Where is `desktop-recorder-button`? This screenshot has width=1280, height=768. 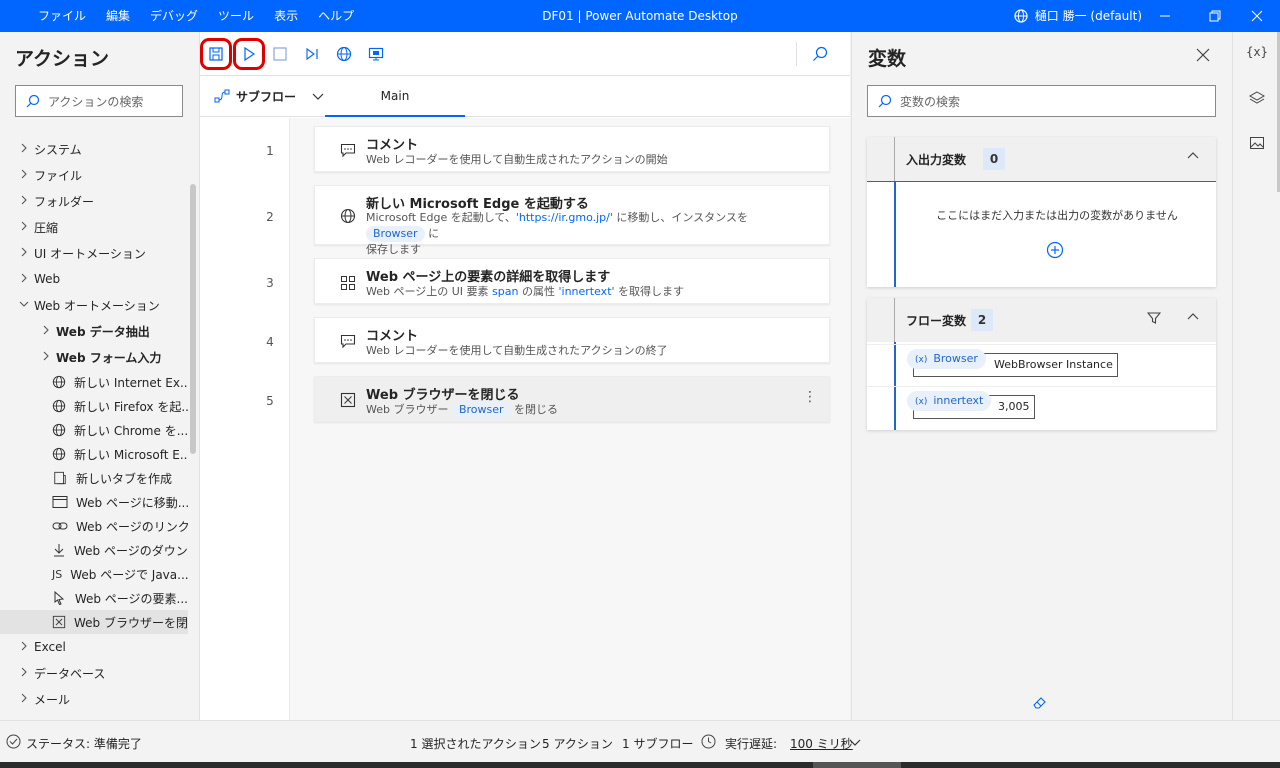
desktop-recorder-button is located at coordinates (376, 54).